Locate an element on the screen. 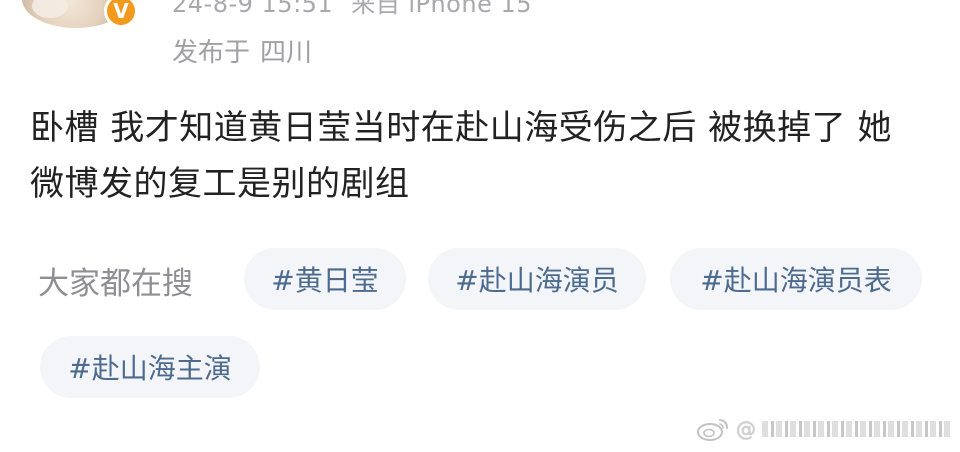 This screenshot has width=960, height=452. post-timestamp: 24-8-9 15:51 is located at coordinates (253, 9).